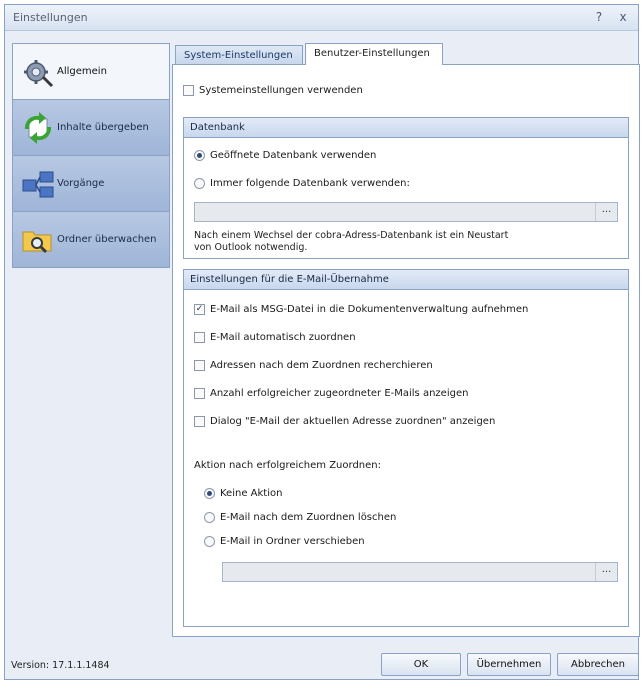 The image size is (643, 684). I want to click on checkbox-label: Adressen nach dem Zuordnen recherchieren, so click(321, 365).